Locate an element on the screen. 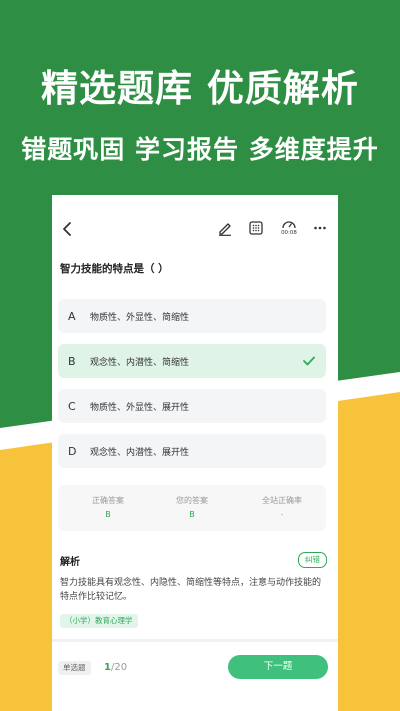 The height and width of the screenshot is (711, 400). option-letter: B is located at coordinates (72, 361).